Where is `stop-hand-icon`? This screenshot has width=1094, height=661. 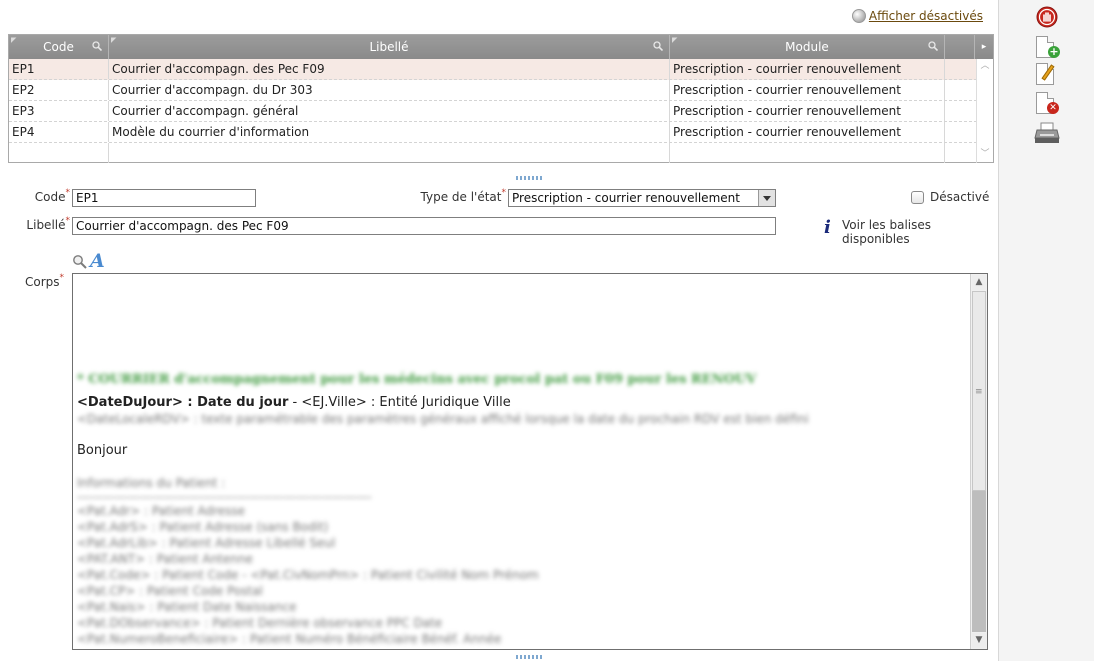
stop-hand-icon is located at coordinates (1047, 17).